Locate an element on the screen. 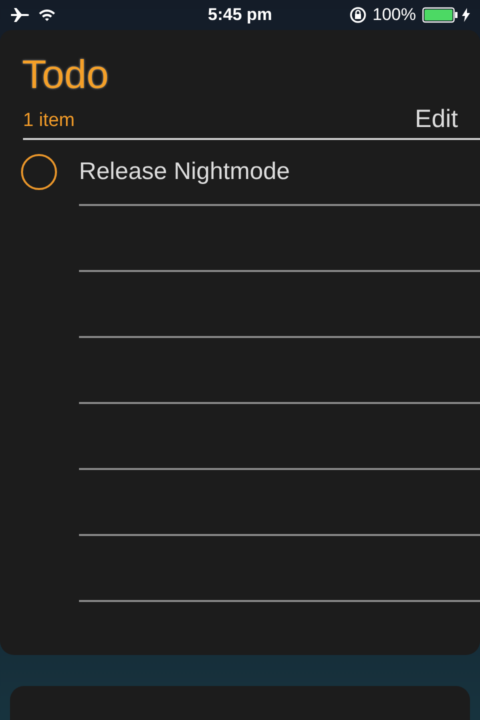 This screenshot has width=480, height=720. edit-button: Edit is located at coordinates (447, 121).